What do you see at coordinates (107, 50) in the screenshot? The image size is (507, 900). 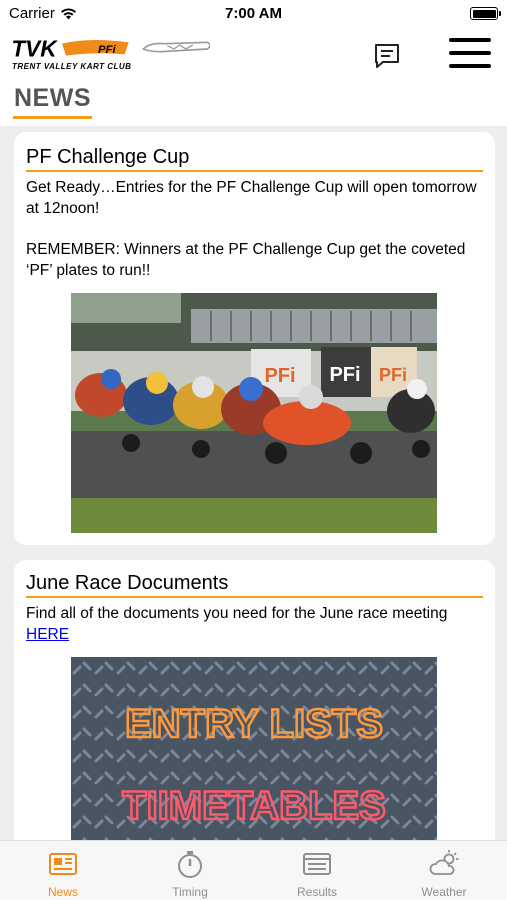 I see `logo-badge: PFi` at bounding box center [107, 50].